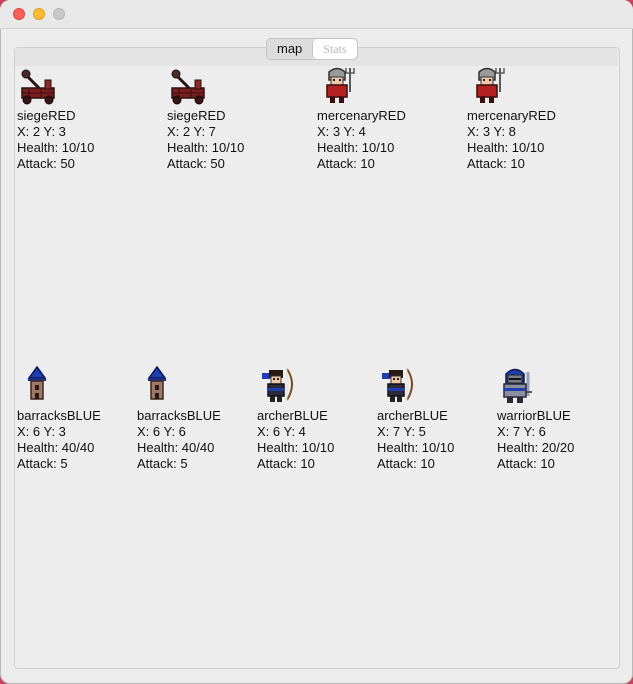  Describe the element at coordinates (19, 14) in the screenshot. I see `close-window-button` at that location.